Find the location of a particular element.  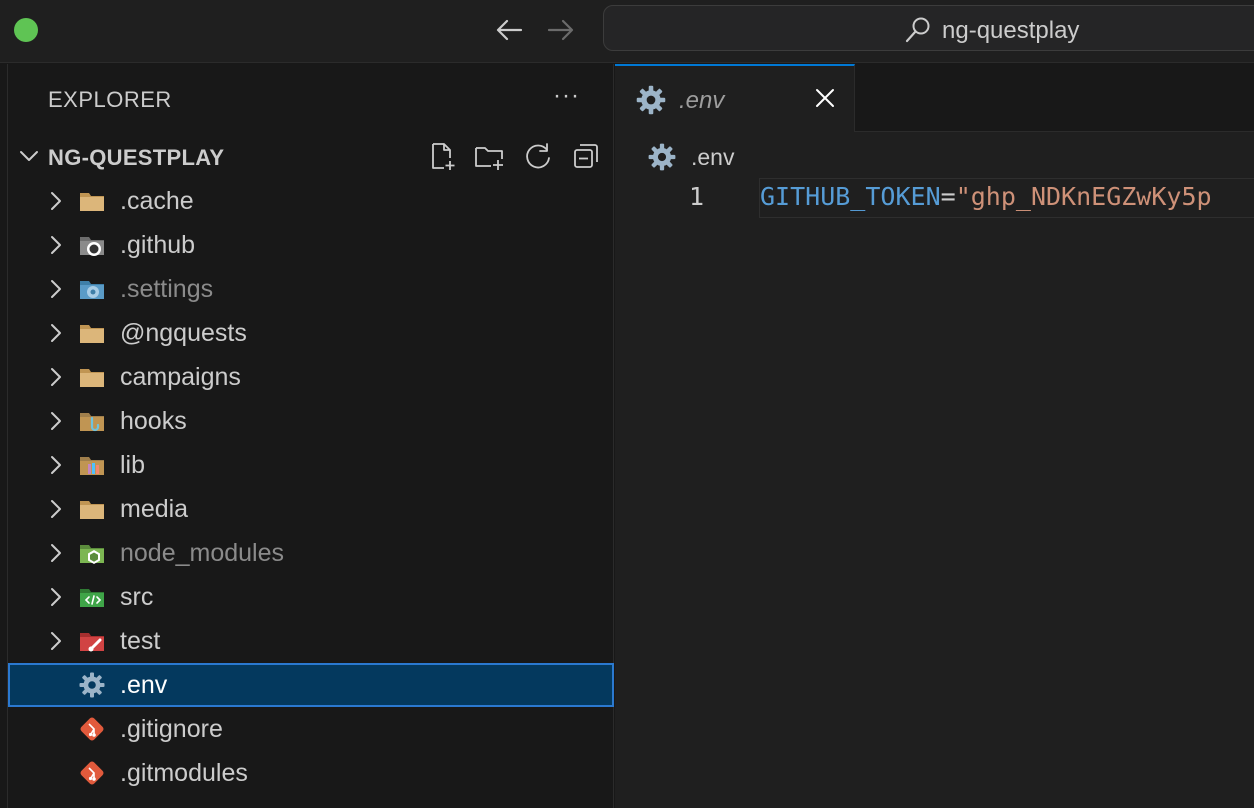

title-bar: ng-questplay is located at coordinates (627, 31).